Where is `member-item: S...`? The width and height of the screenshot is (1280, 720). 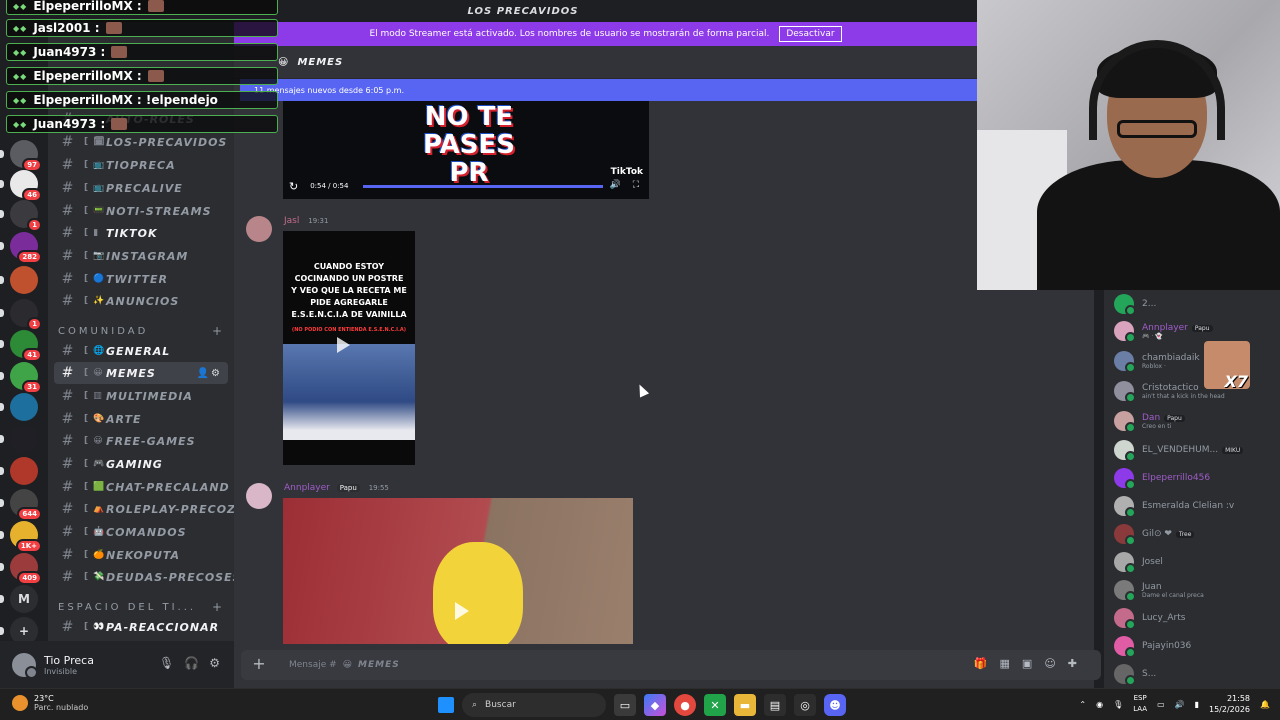 member-item: S... is located at coordinates (1194, 674).